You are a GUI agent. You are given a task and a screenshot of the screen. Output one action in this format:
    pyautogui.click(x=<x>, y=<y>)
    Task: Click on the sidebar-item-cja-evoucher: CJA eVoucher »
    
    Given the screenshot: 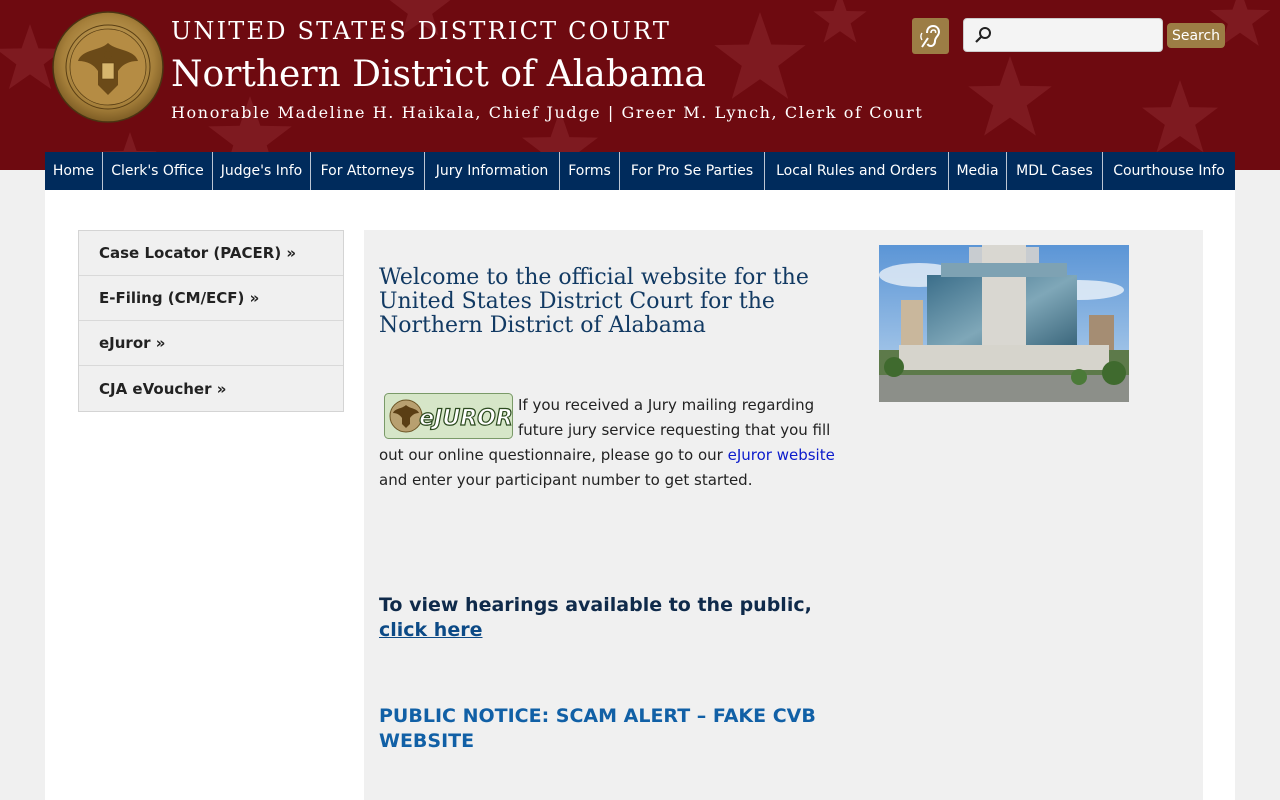 What is the action you would take?
    pyautogui.click(x=211, y=388)
    